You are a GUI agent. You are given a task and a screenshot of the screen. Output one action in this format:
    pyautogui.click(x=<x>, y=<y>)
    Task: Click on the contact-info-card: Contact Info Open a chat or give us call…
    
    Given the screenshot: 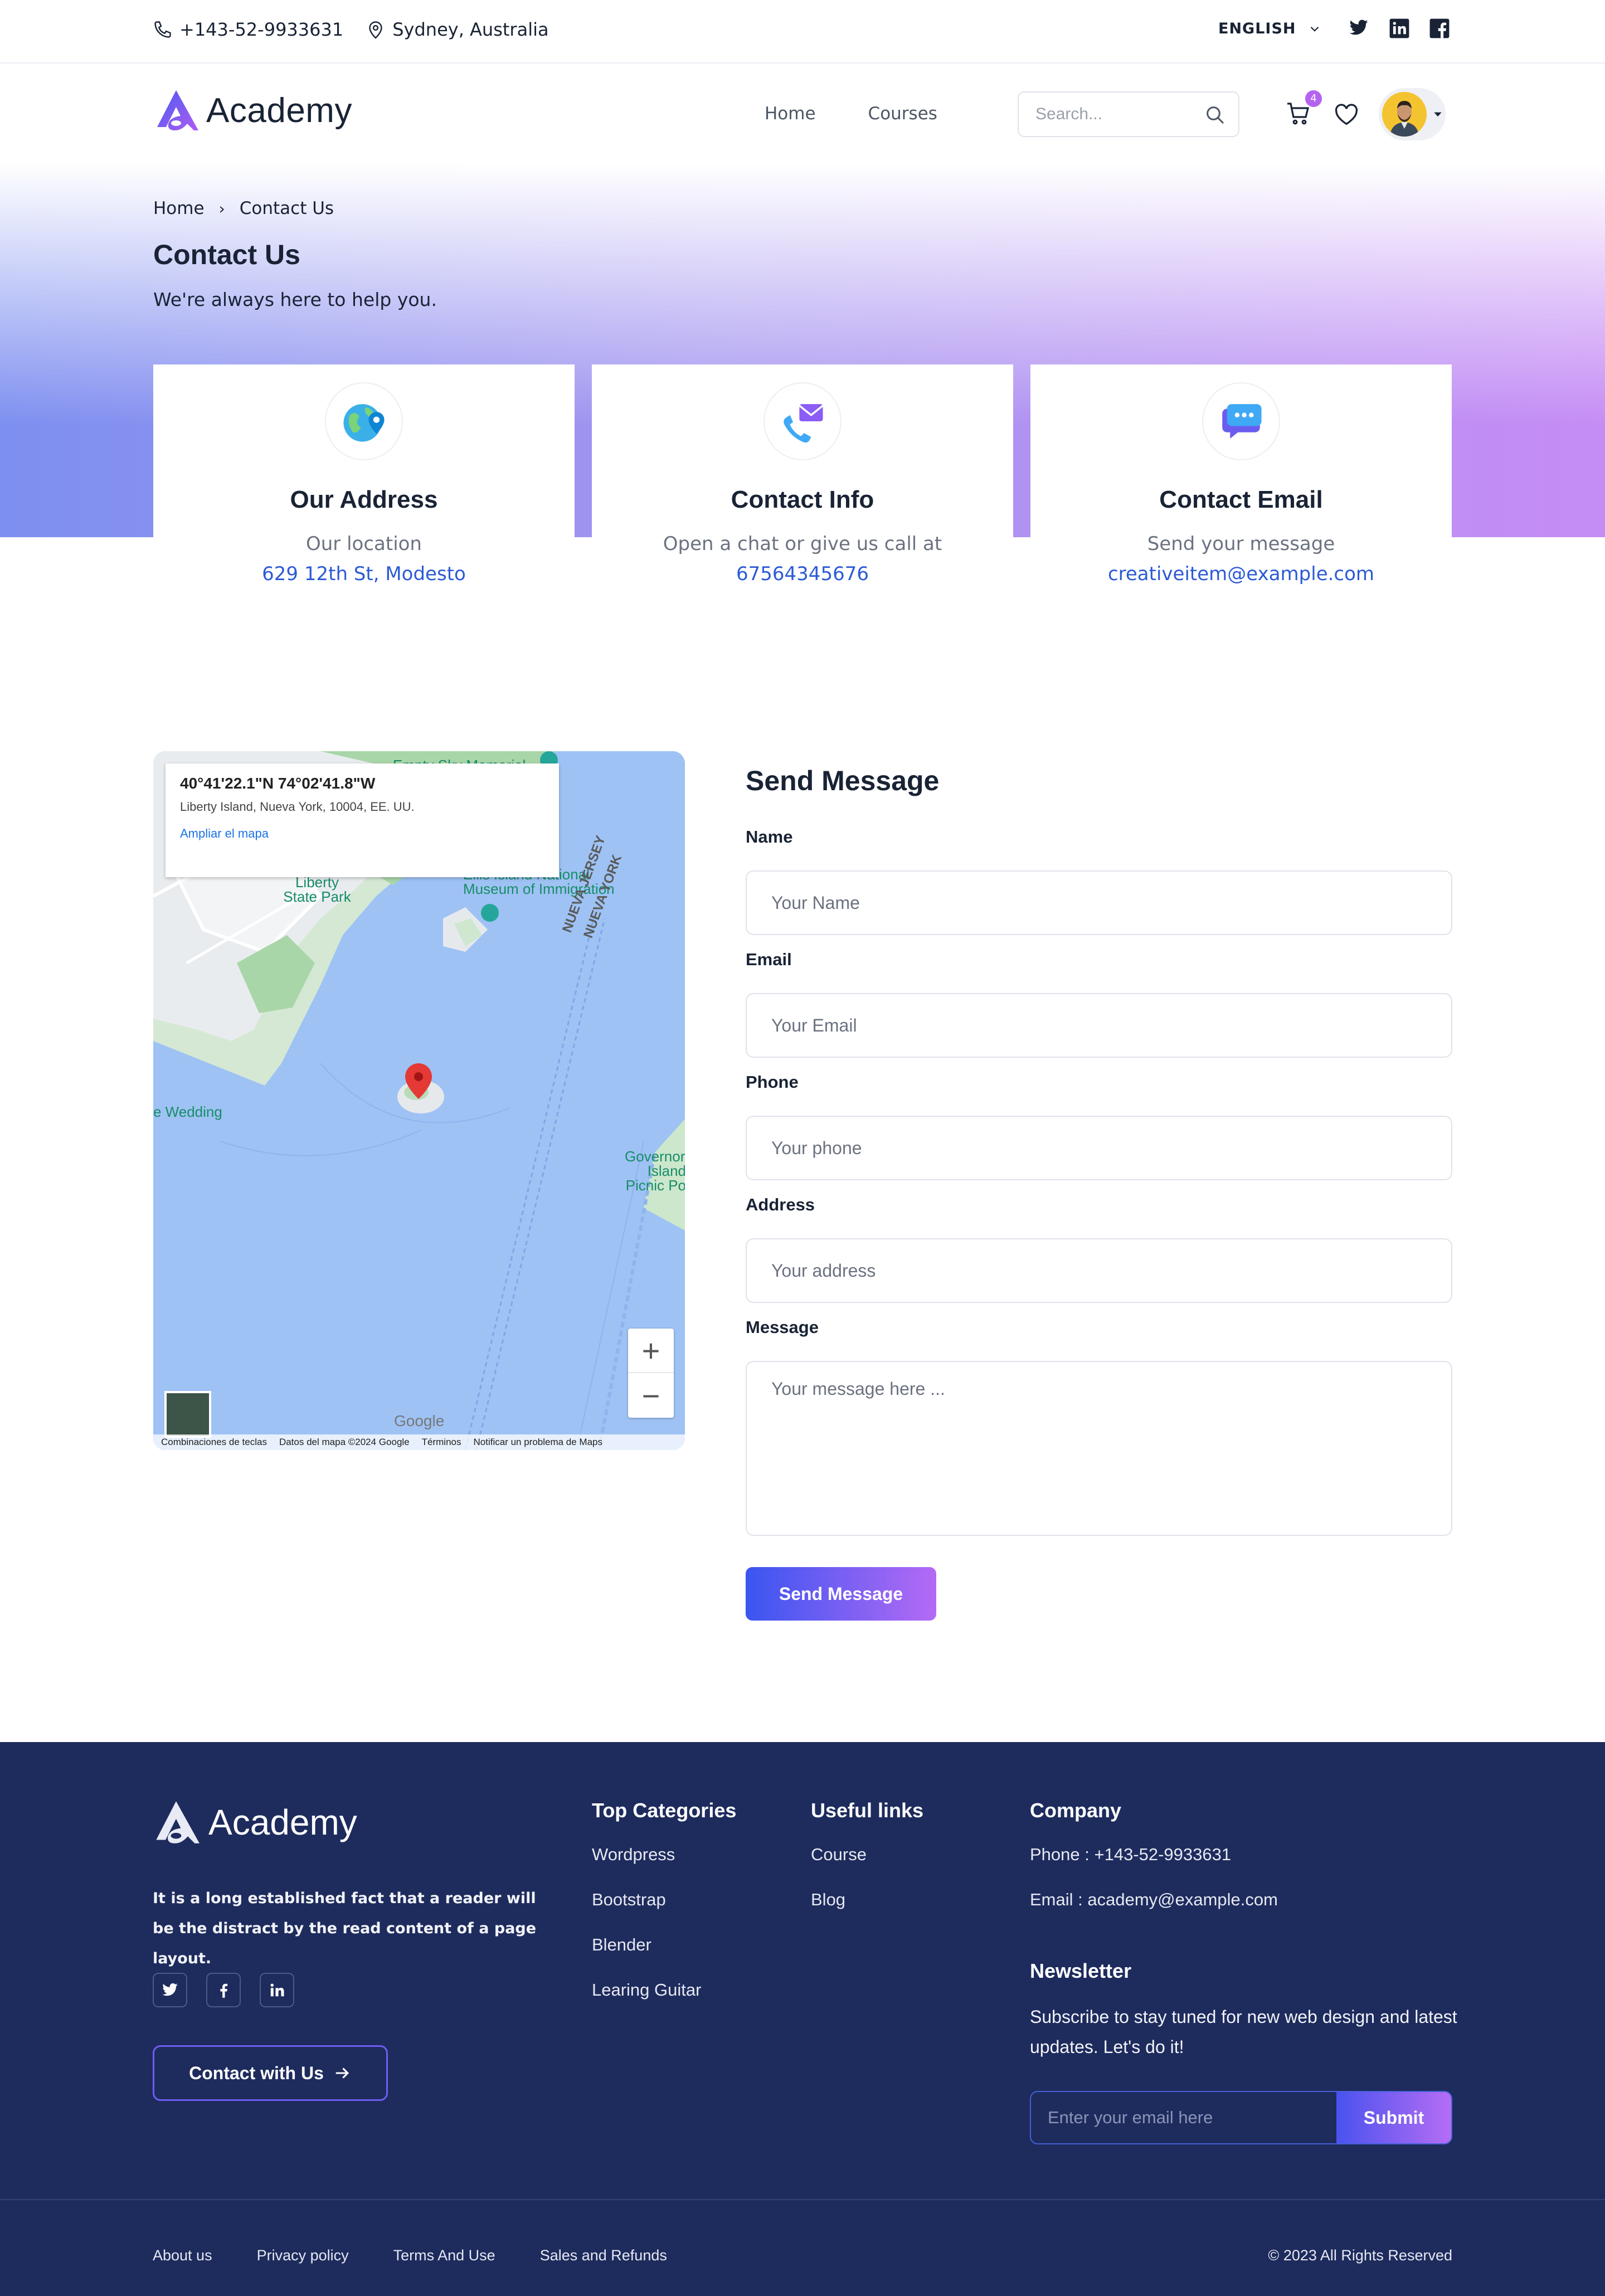 What is the action you would take?
    pyautogui.click(x=802, y=482)
    